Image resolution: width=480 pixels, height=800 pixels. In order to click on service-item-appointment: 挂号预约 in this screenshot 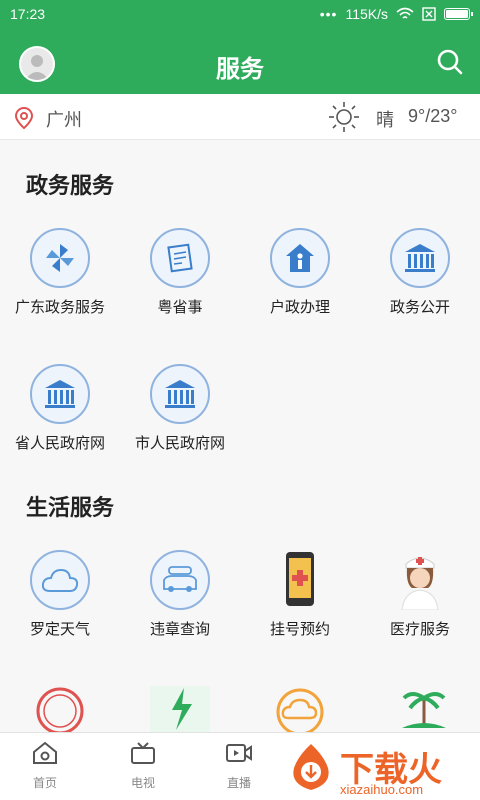, I will do `click(300, 594)`.